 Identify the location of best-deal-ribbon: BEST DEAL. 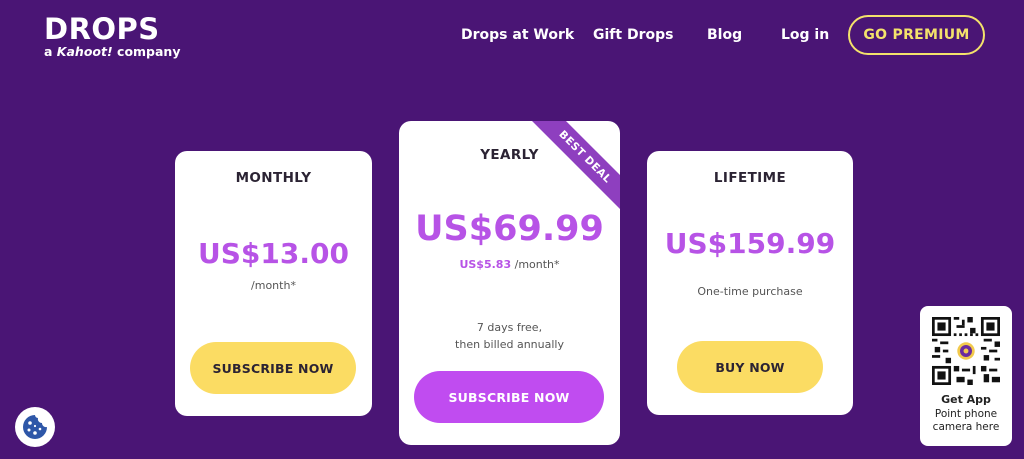
(575, 166).